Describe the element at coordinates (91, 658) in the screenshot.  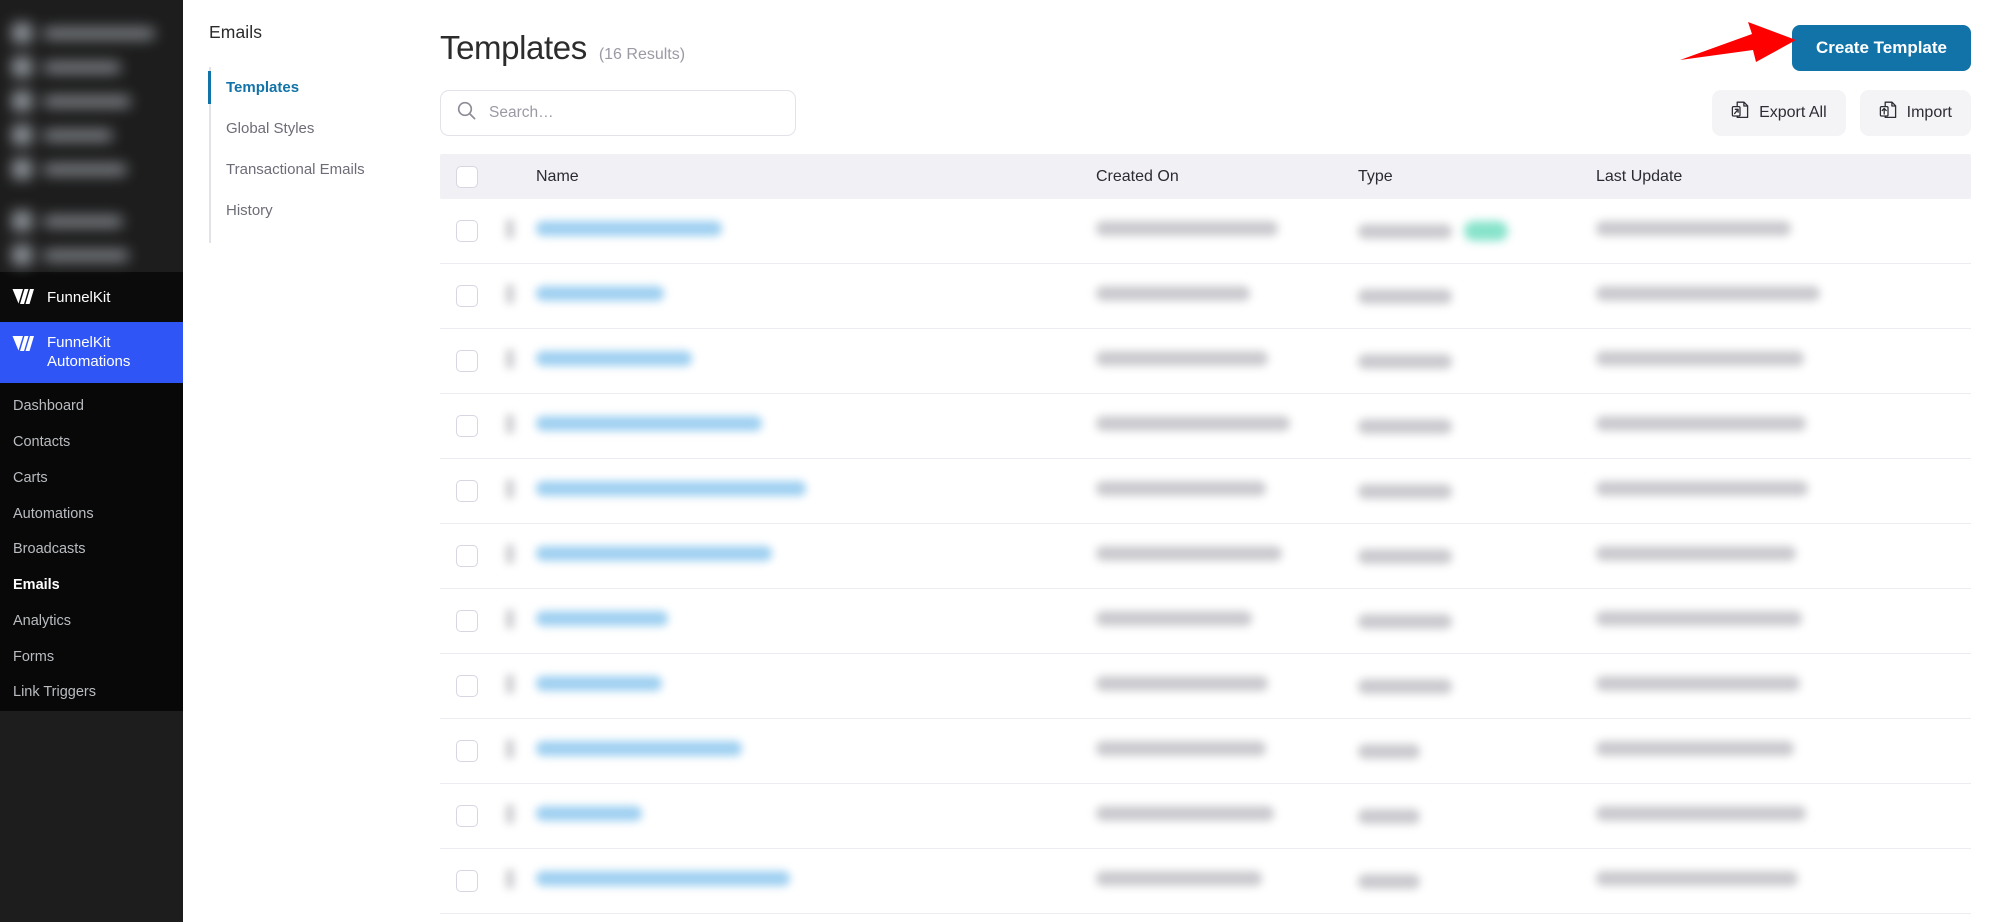
I see `sidebar-item-forms: Forms` at that location.